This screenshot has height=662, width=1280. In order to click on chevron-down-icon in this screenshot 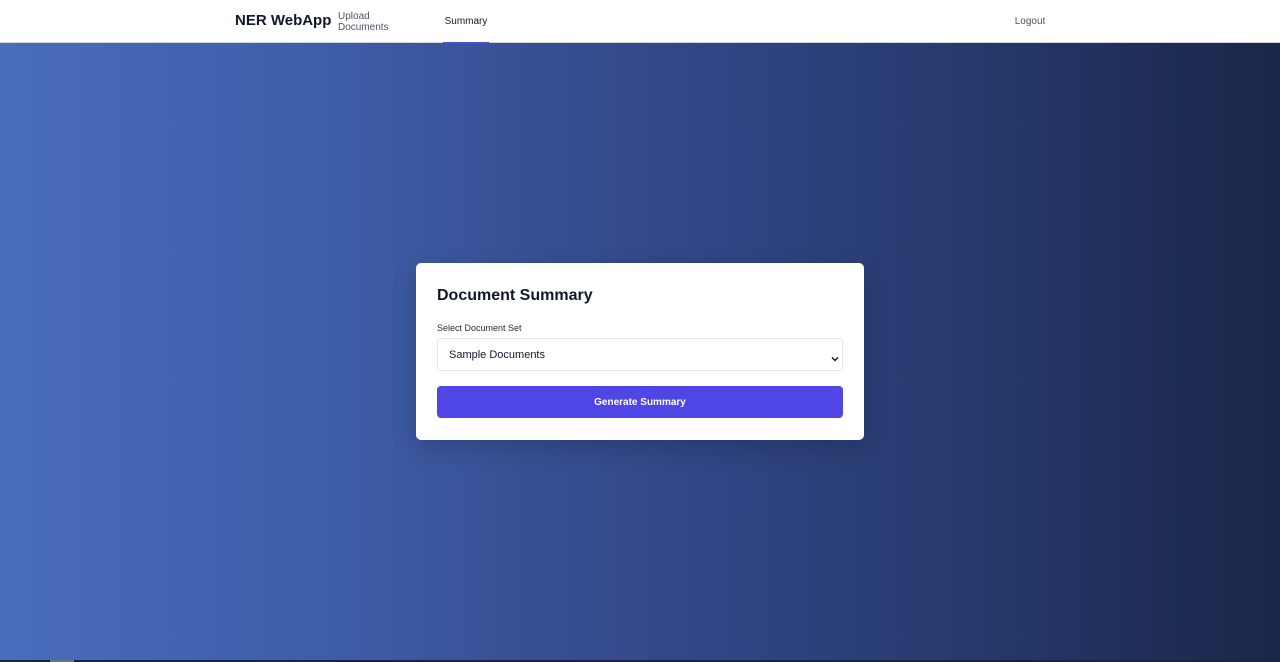, I will do `click(835, 356)`.